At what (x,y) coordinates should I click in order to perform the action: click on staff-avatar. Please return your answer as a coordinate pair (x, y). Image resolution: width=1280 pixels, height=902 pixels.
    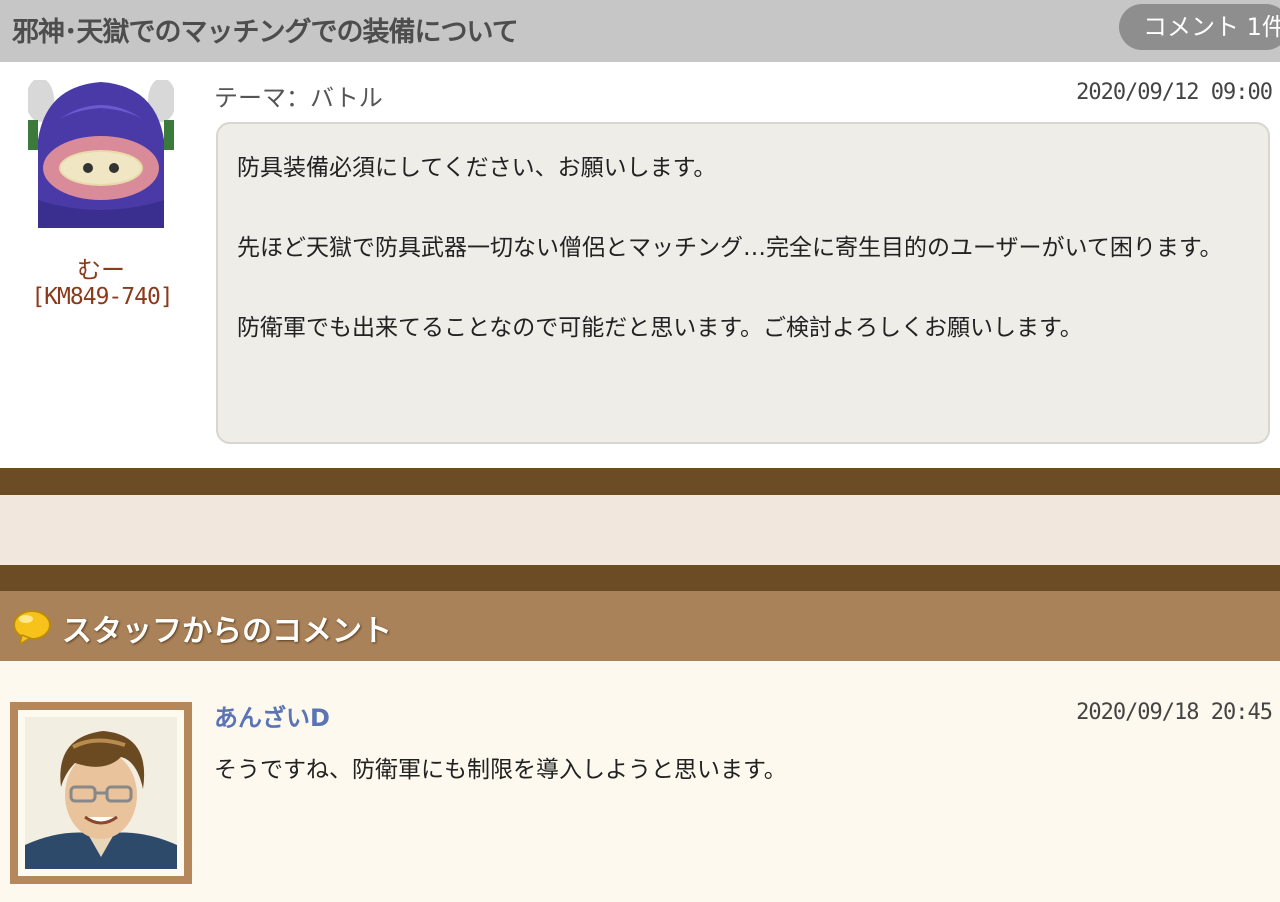
    Looking at the image, I should click on (101, 793).